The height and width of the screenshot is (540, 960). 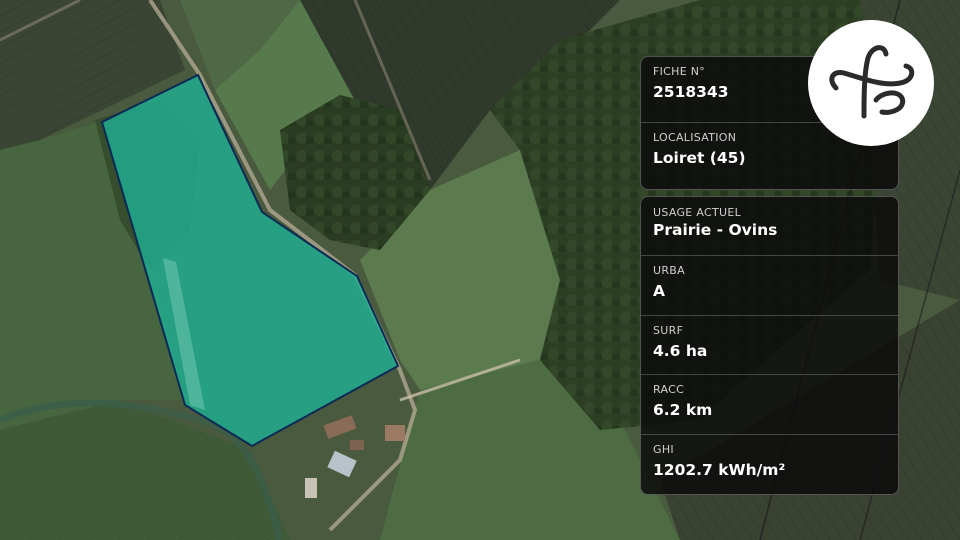 I want to click on localisation-value: Loiret (45), so click(x=699, y=158).